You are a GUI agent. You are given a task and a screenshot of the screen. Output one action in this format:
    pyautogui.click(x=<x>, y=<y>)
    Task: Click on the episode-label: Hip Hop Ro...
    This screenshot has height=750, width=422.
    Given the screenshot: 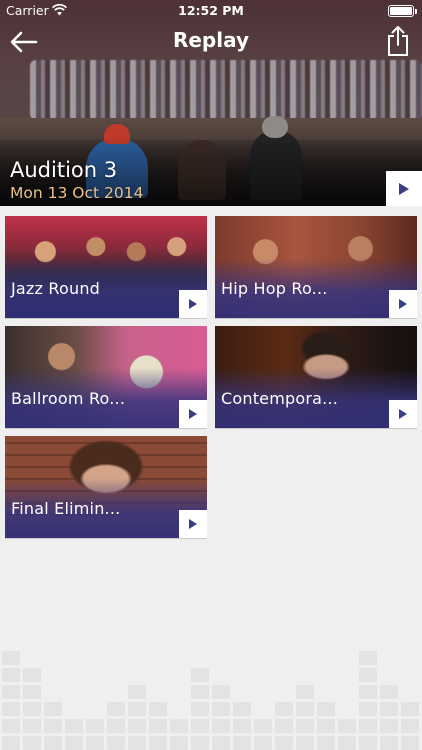 What is the action you would take?
    pyautogui.click(x=274, y=288)
    